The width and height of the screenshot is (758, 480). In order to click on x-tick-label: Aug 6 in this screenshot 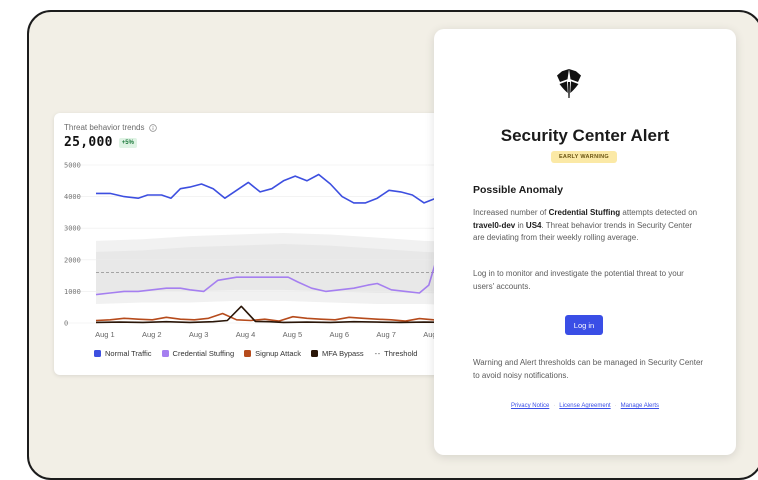, I will do `click(339, 334)`.